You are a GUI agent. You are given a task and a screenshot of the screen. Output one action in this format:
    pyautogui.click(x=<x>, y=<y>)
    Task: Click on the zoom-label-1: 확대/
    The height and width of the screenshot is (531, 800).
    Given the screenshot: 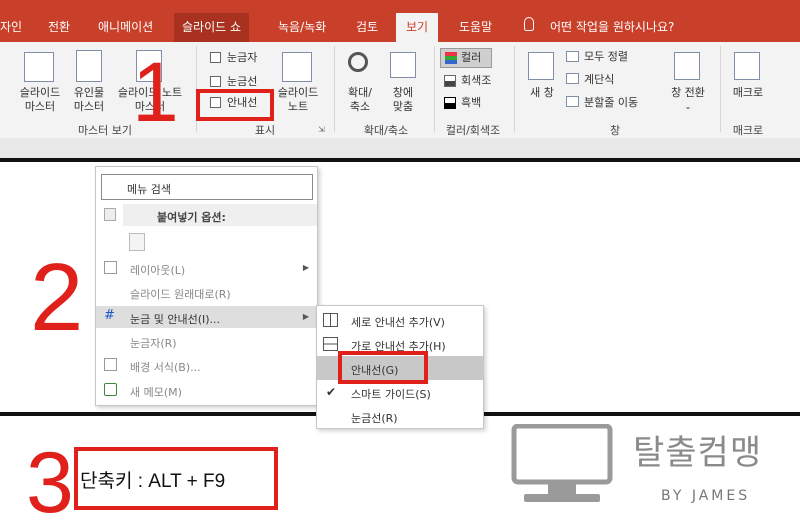 What is the action you would take?
    pyautogui.click(x=360, y=92)
    